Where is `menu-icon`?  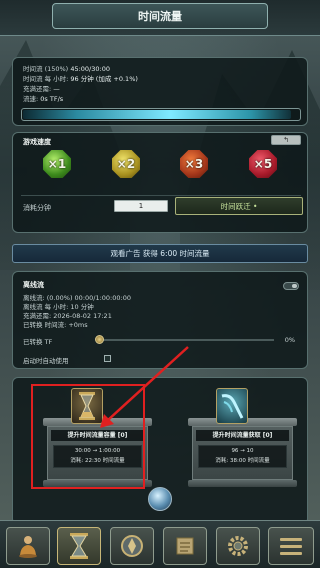
menu-icon is located at coordinates (291, 546).